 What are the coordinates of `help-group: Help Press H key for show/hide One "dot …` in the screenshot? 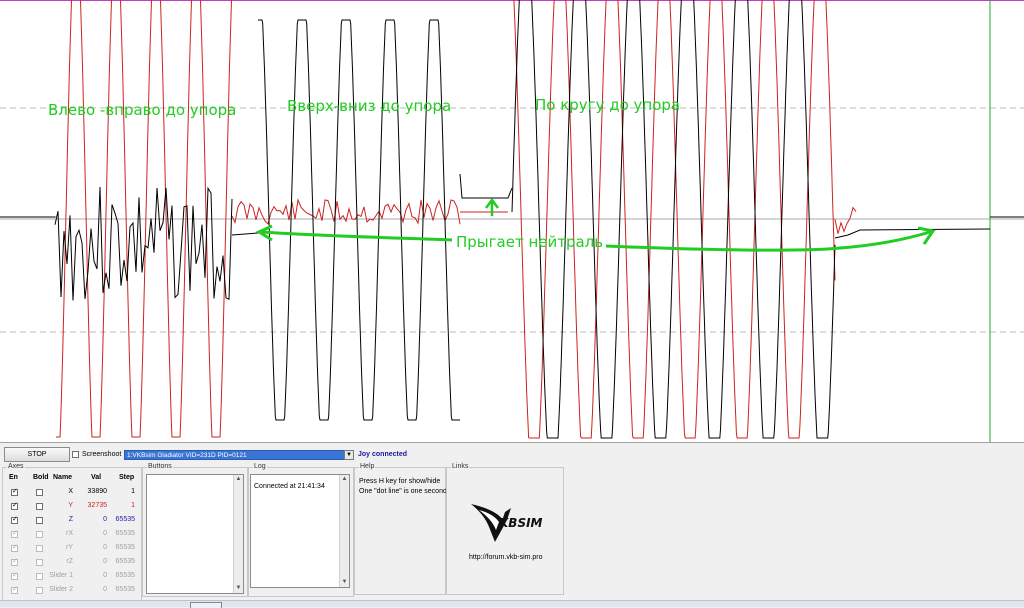 It's located at (400, 529).